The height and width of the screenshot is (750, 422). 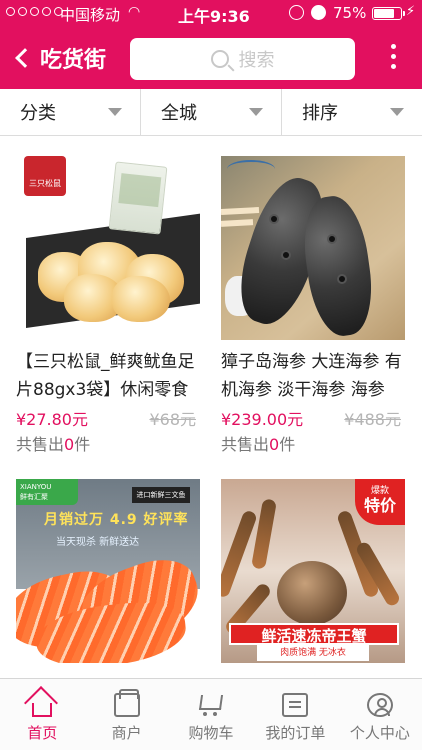 I want to click on search-input: 搜索, so click(x=242, y=59).